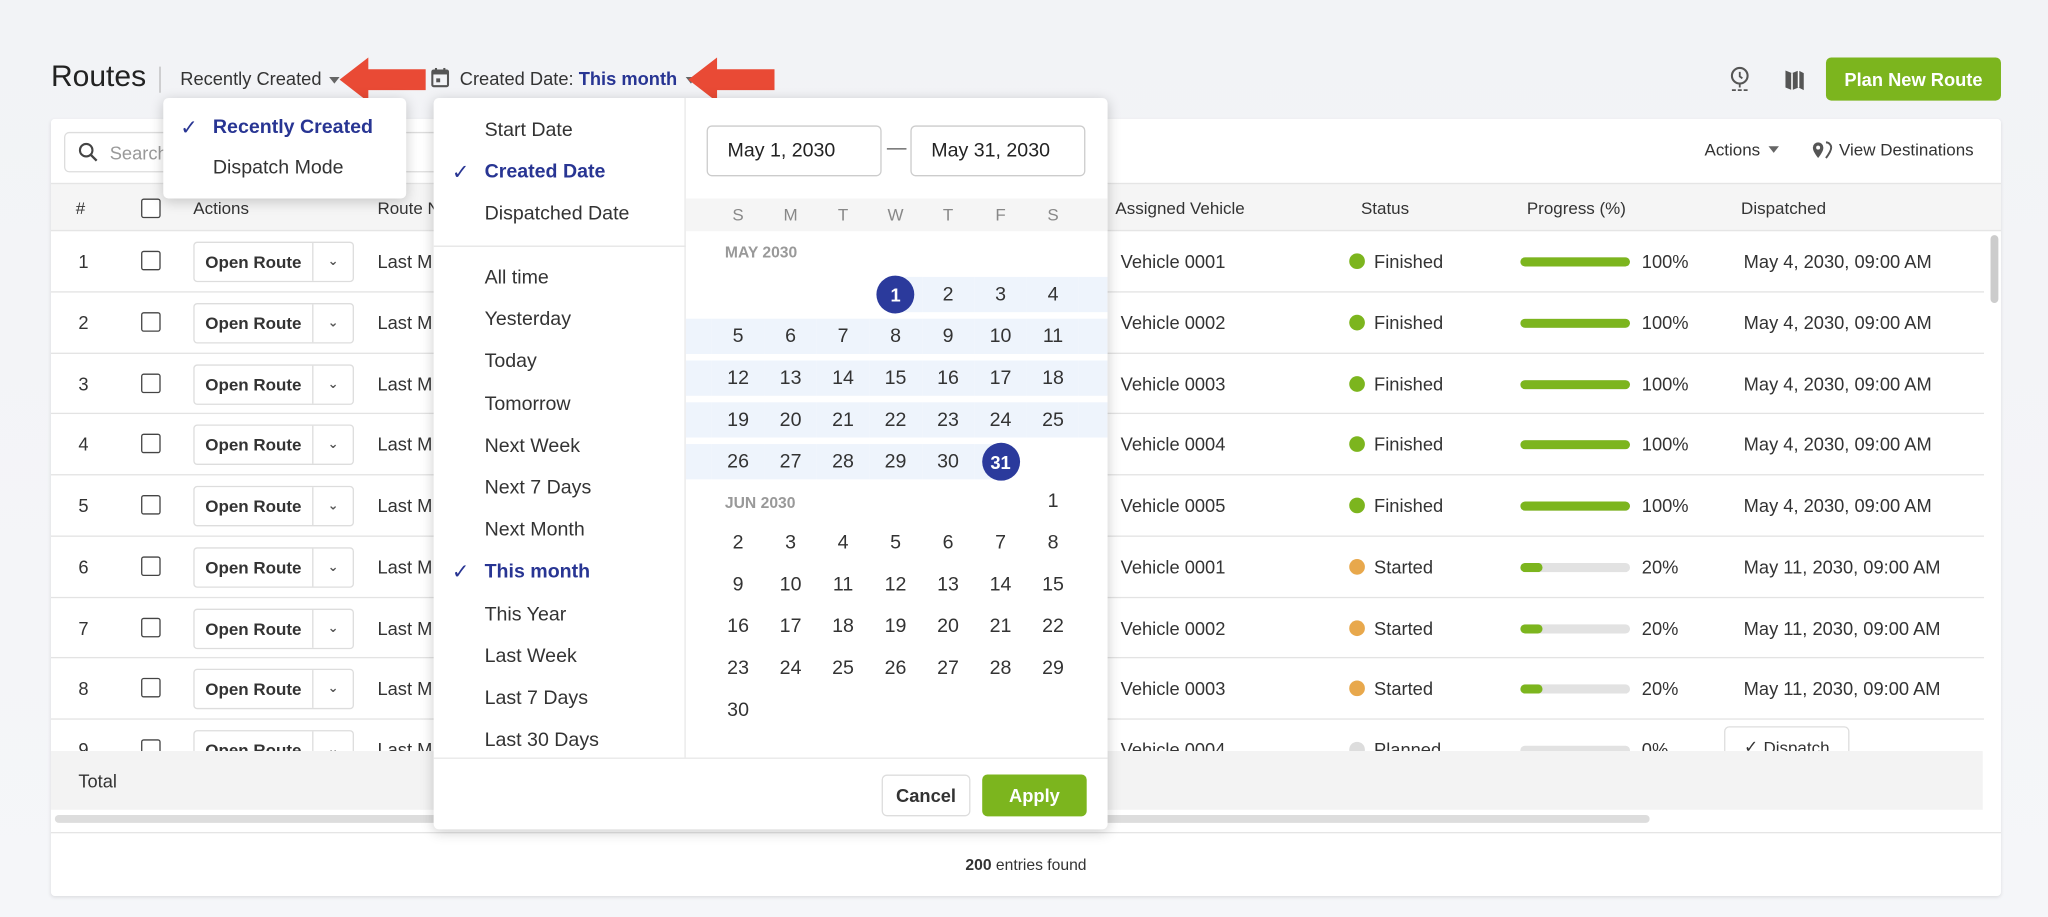 The width and height of the screenshot is (2048, 917). Describe the element at coordinates (948, 336) in the screenshot. I see `calendar-day: 9` at that location.